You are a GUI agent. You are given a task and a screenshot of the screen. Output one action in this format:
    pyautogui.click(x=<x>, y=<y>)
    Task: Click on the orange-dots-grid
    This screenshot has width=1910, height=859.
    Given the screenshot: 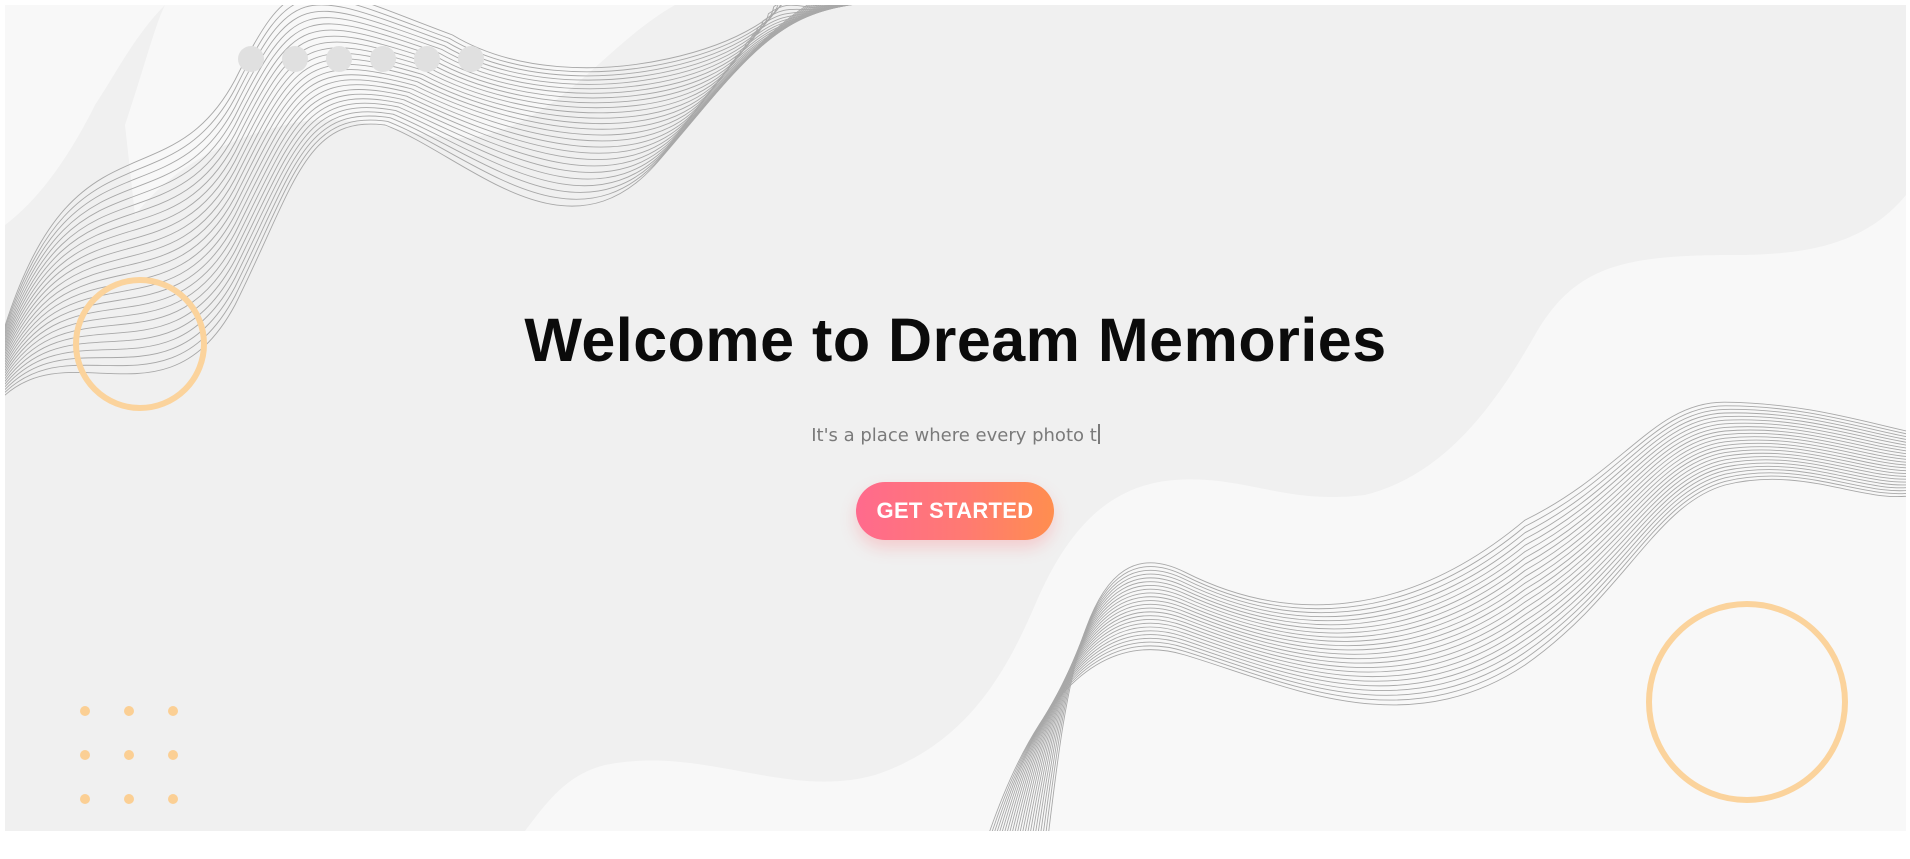 What is the action you would take?
    pyautogui.click(x=129, y=755)
    